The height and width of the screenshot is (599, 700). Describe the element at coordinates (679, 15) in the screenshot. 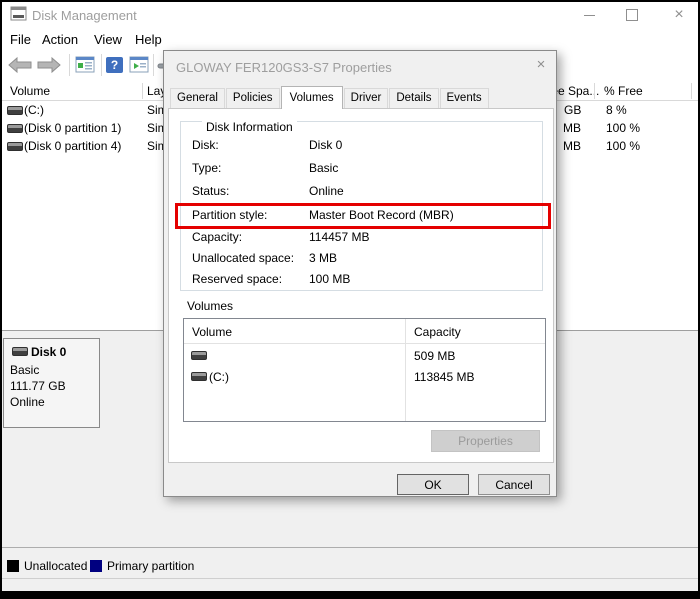

I see `close-button: ×` at that location.